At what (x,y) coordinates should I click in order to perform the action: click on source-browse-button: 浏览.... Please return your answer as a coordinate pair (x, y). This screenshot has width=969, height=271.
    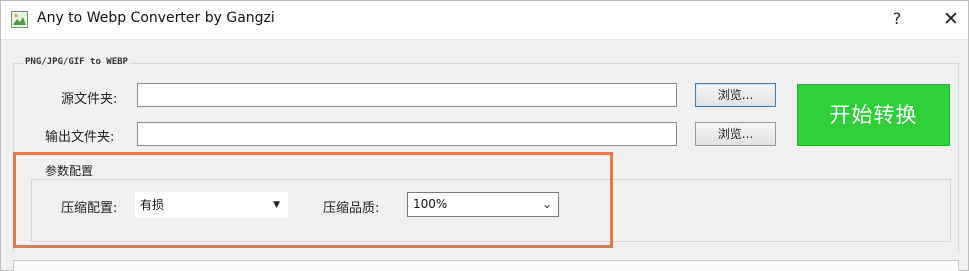
    Looking at the image, I should click on (735, 95).